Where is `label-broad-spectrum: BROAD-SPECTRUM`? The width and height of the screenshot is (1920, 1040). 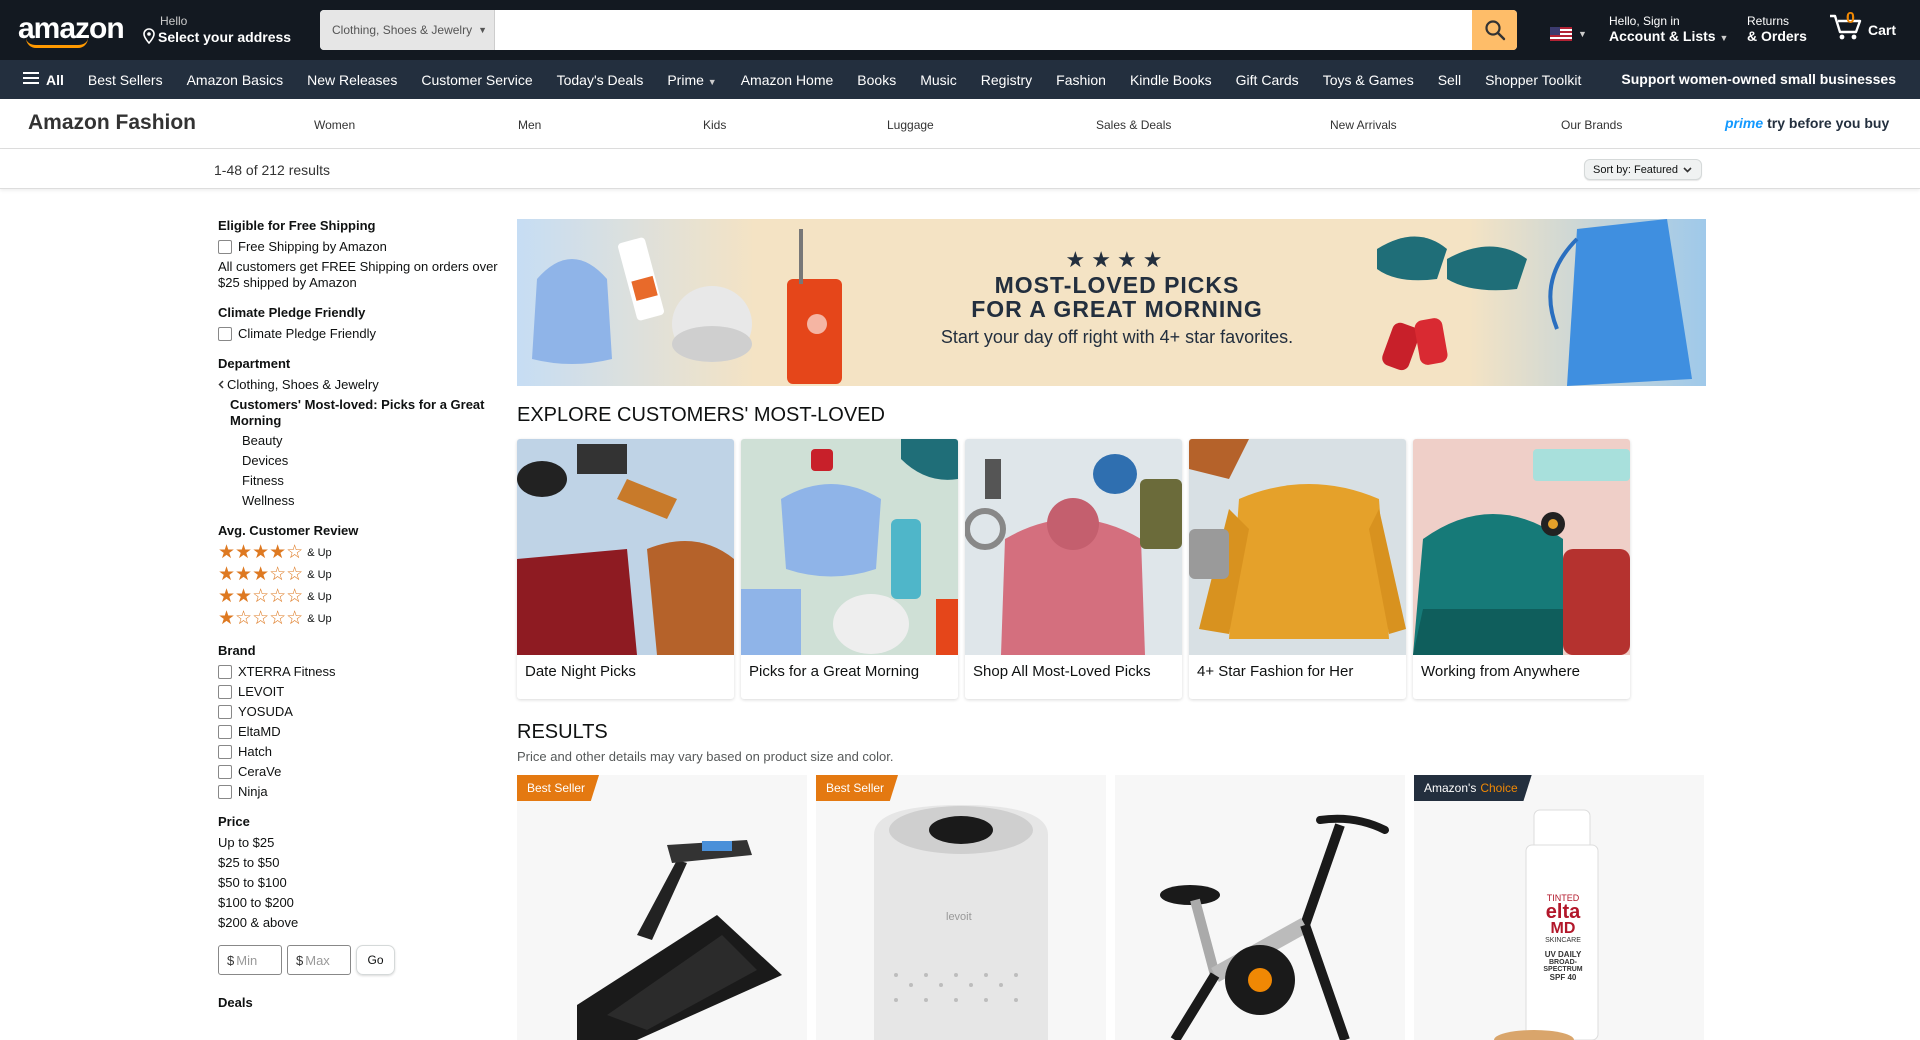
label-broad-spectrum: BROAD-SPECTRUM is located at coordinates (1563, 966).